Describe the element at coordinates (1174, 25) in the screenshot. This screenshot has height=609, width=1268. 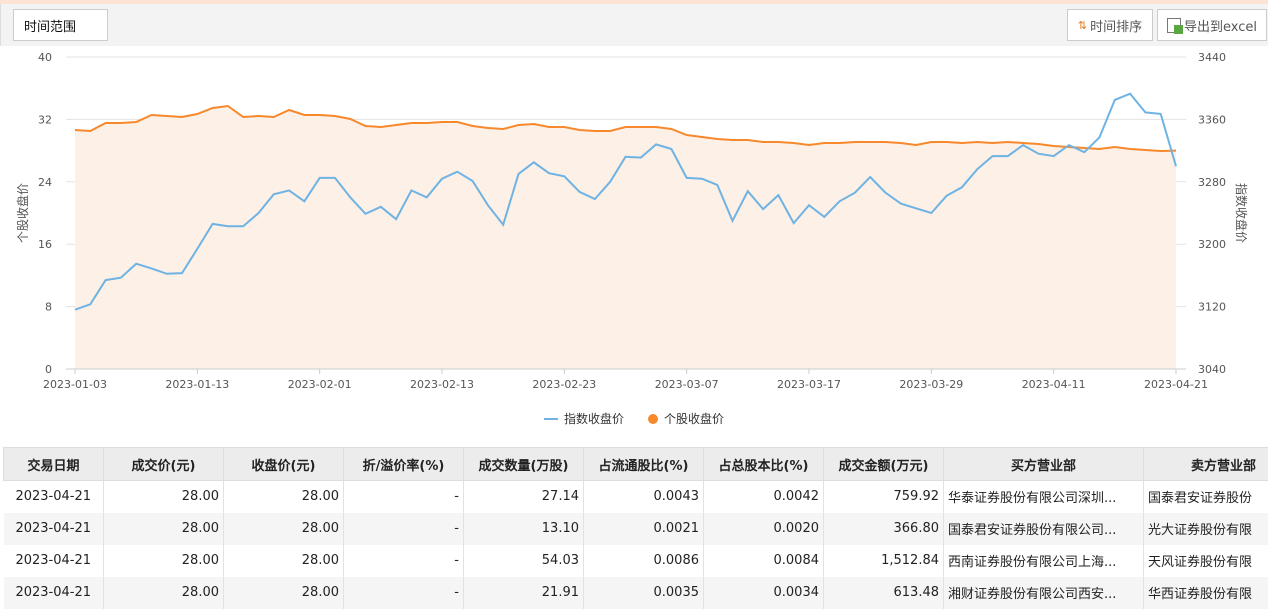
I see `excel-icon` at that location.